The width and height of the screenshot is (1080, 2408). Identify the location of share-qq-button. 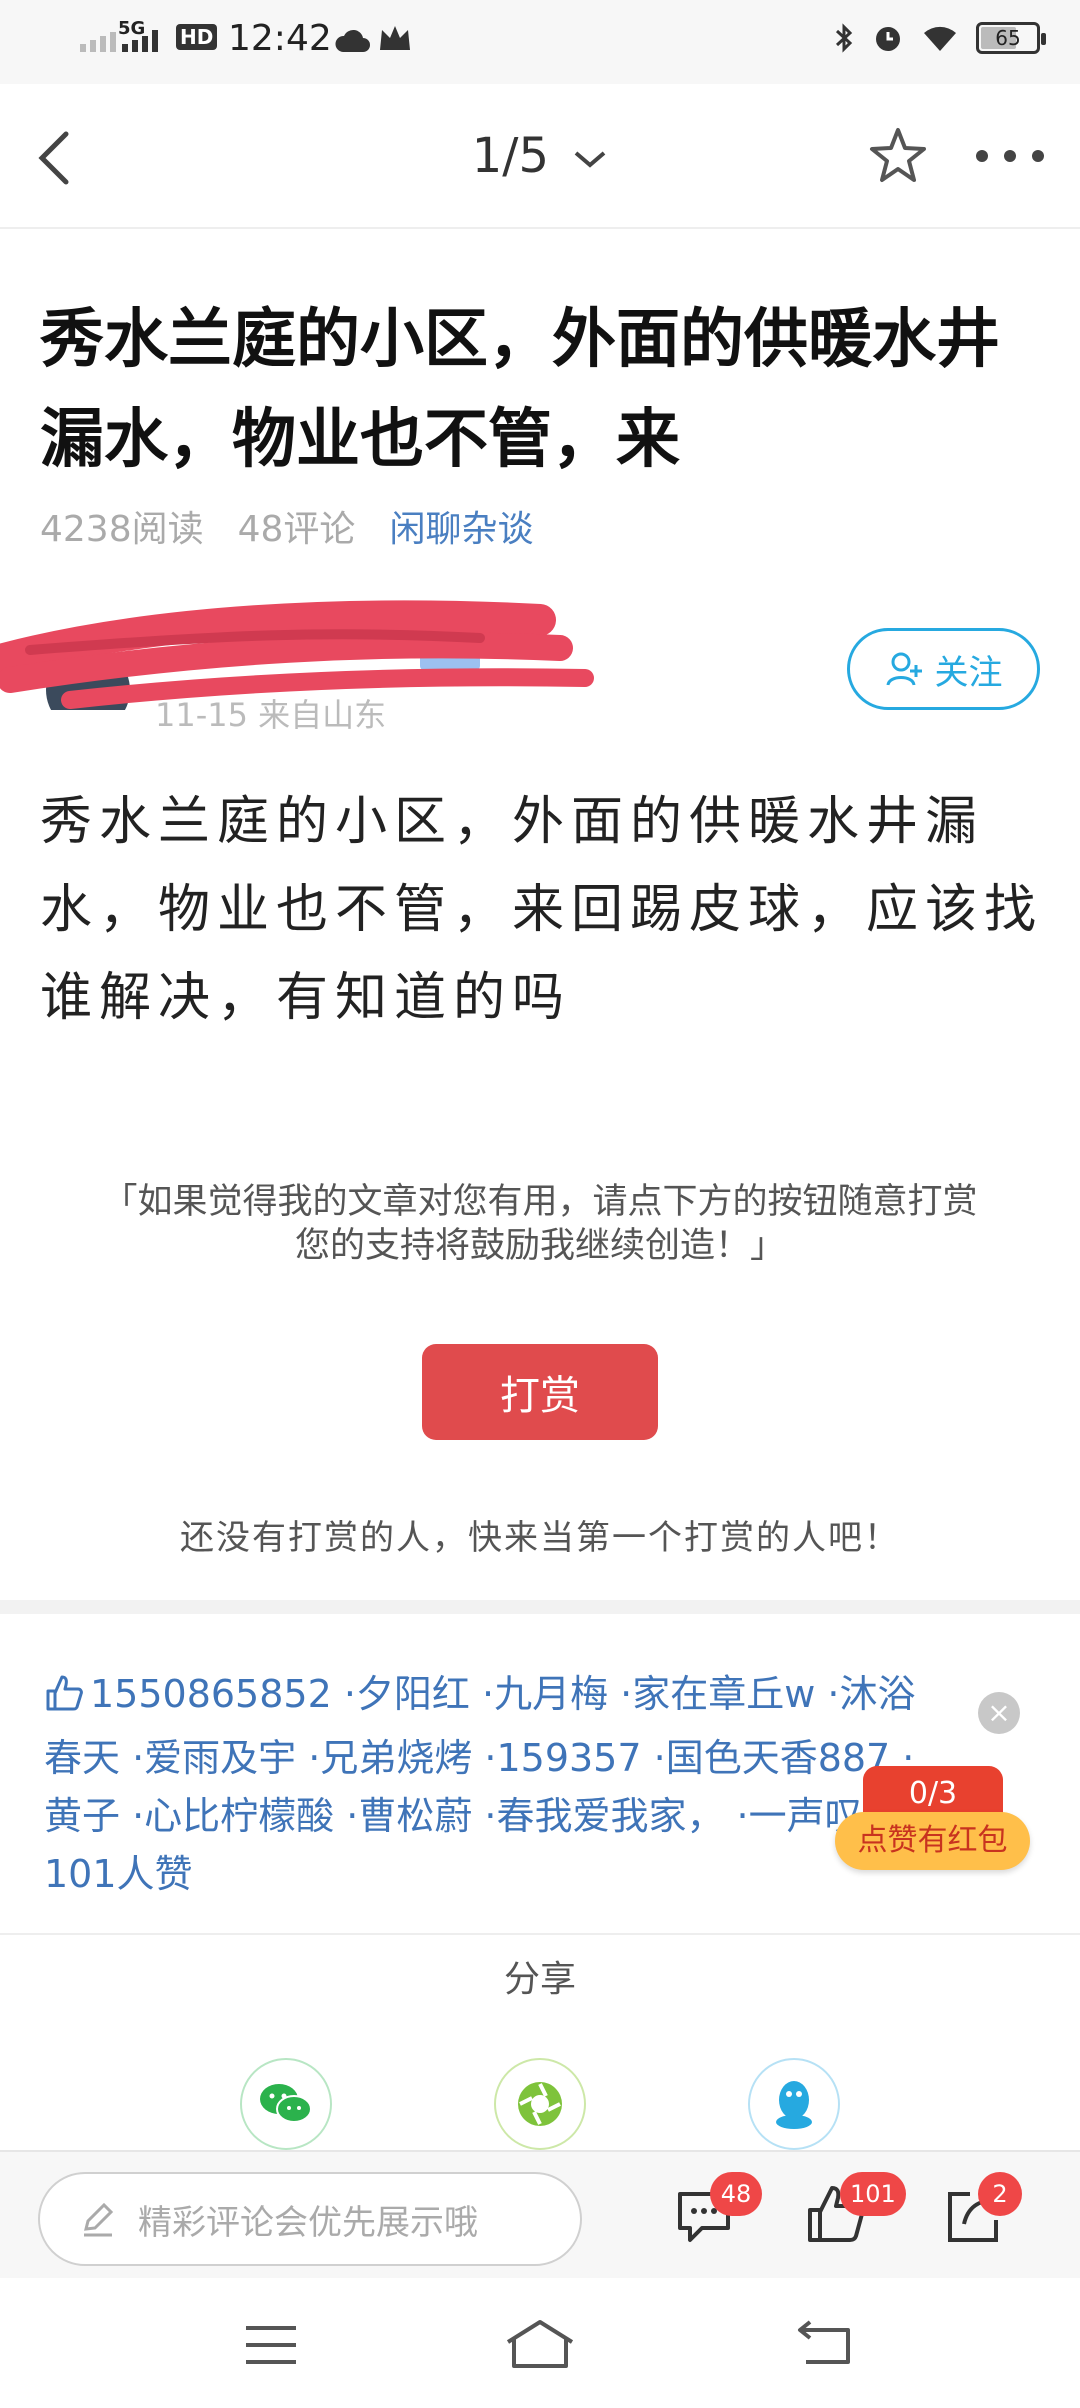
(794, 2104).